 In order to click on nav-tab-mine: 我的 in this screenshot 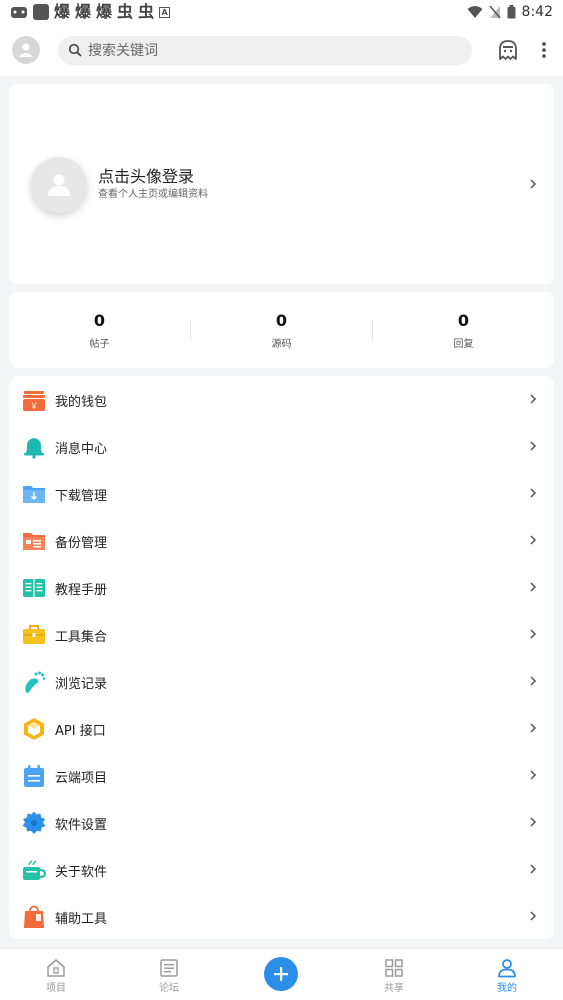, I will do `click(507, 974)`.